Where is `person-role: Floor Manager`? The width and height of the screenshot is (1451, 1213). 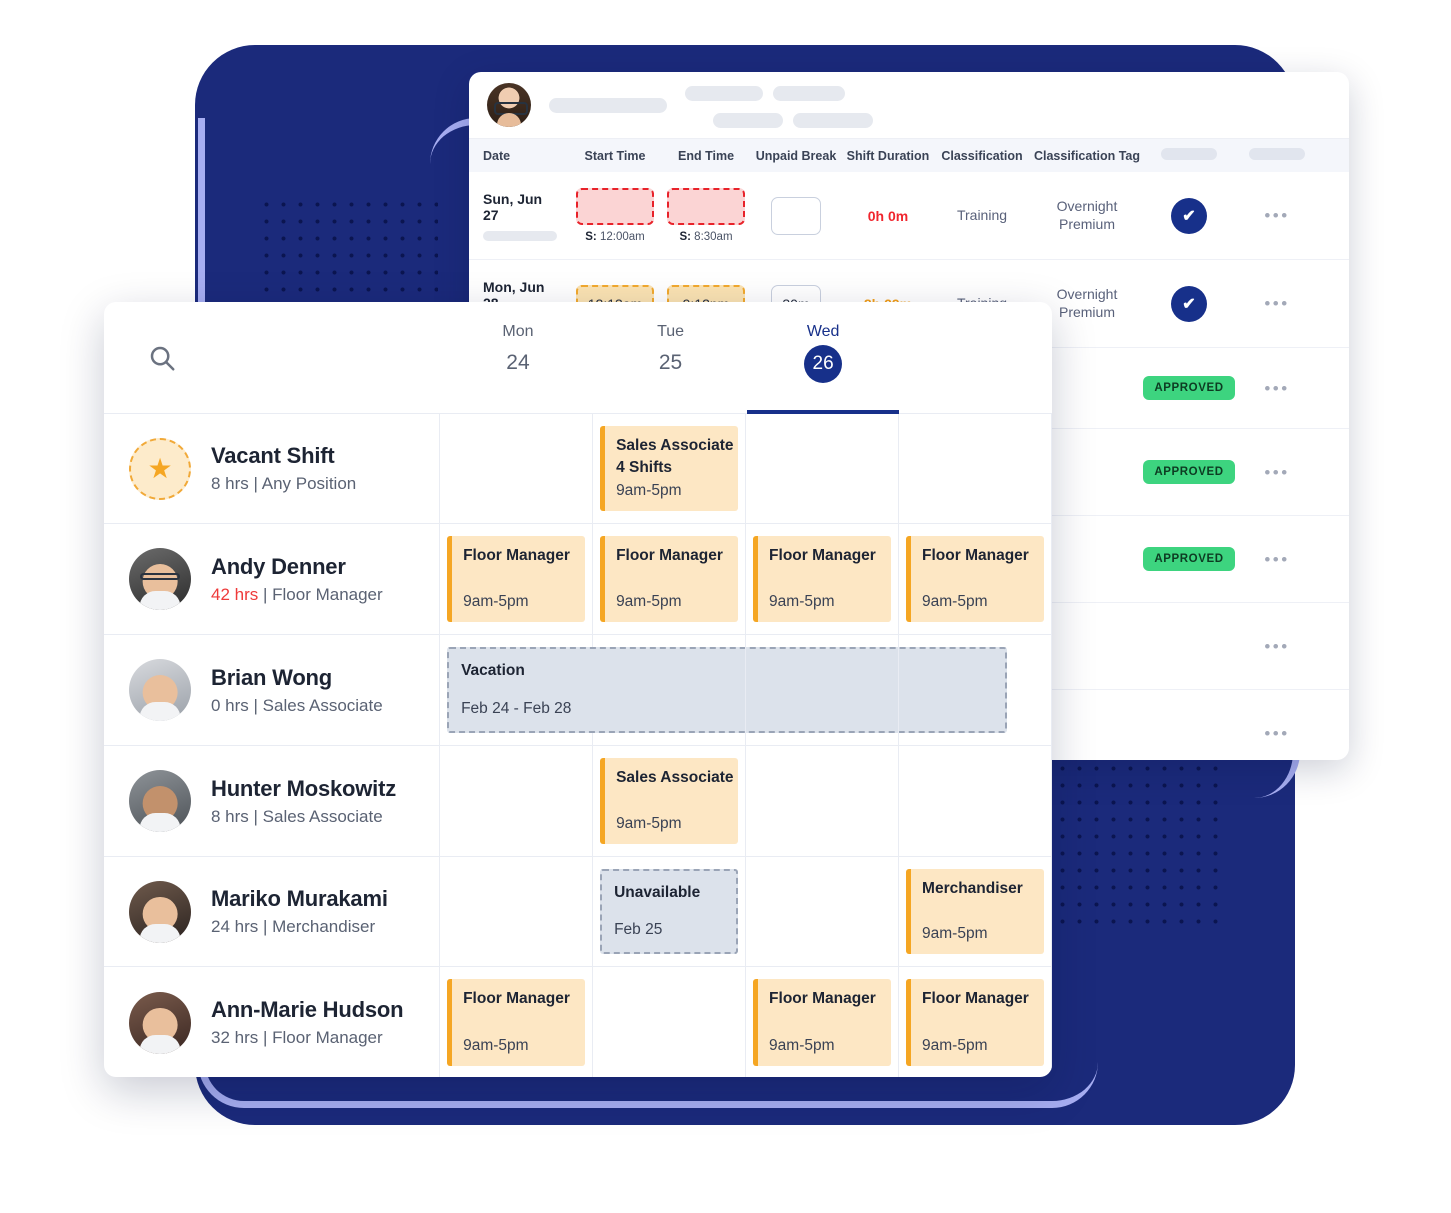 person-role: Floor Manager is located at coordinates (327, 594).